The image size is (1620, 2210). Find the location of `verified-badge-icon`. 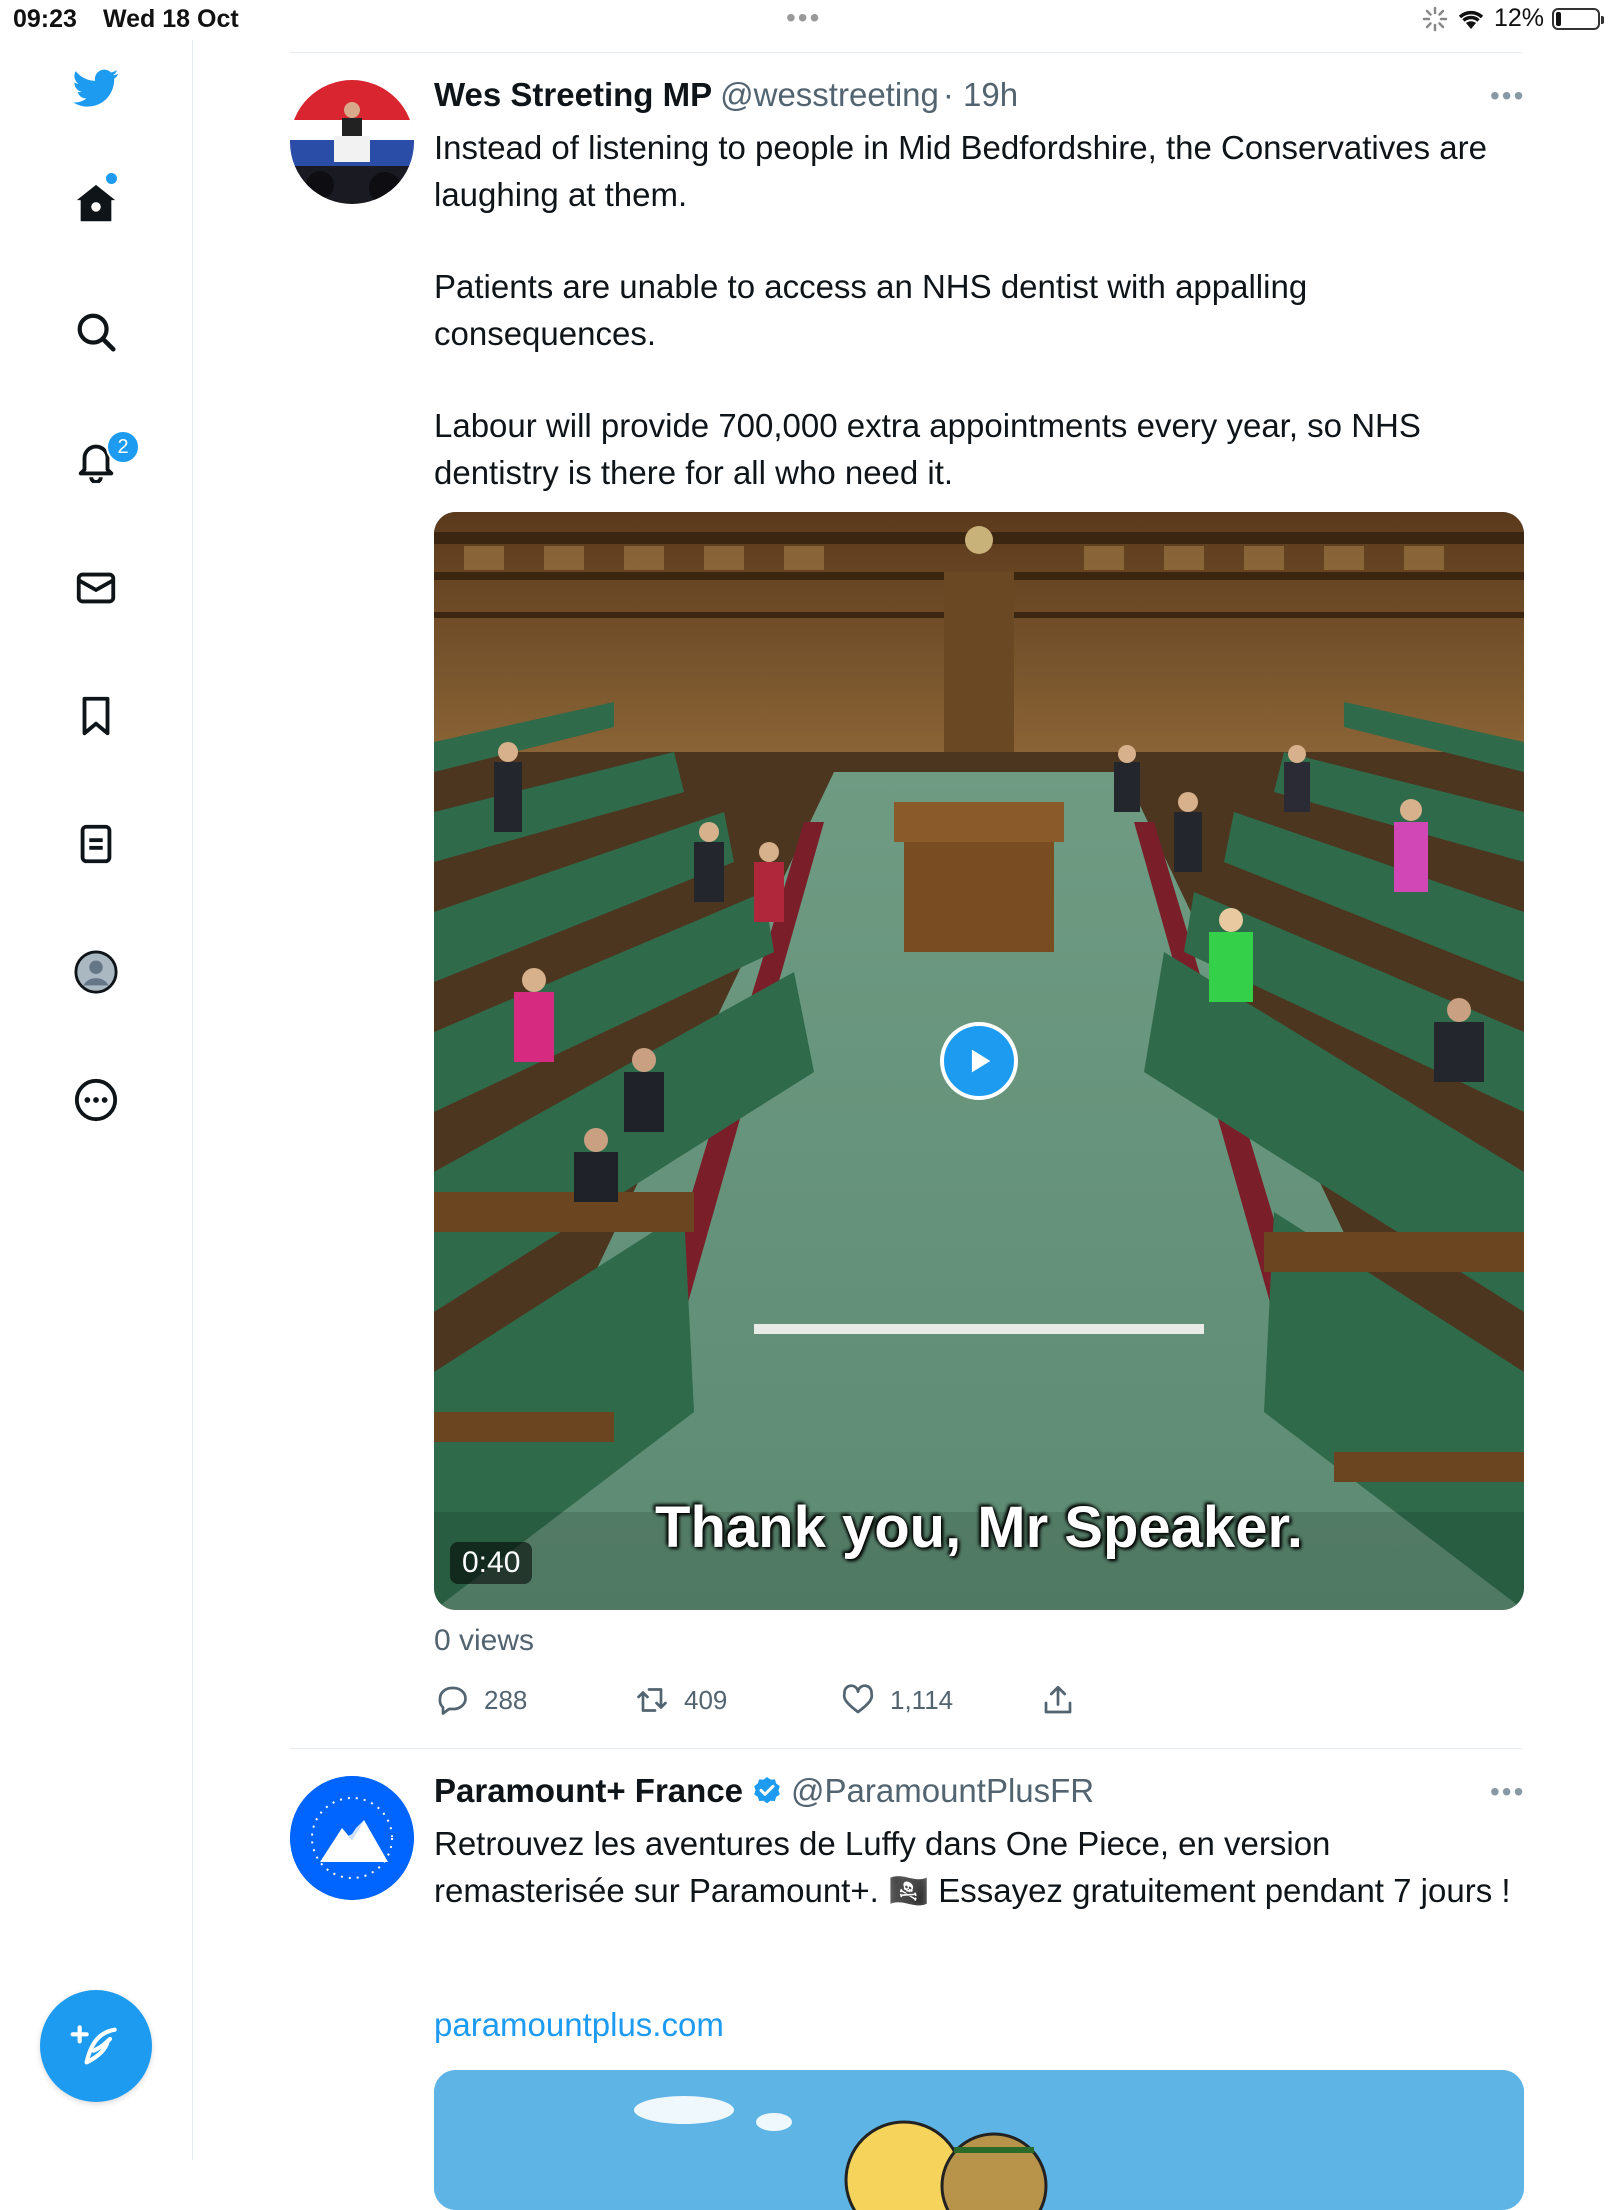

verified-badge-icon is located at coordinates (767, 1790).